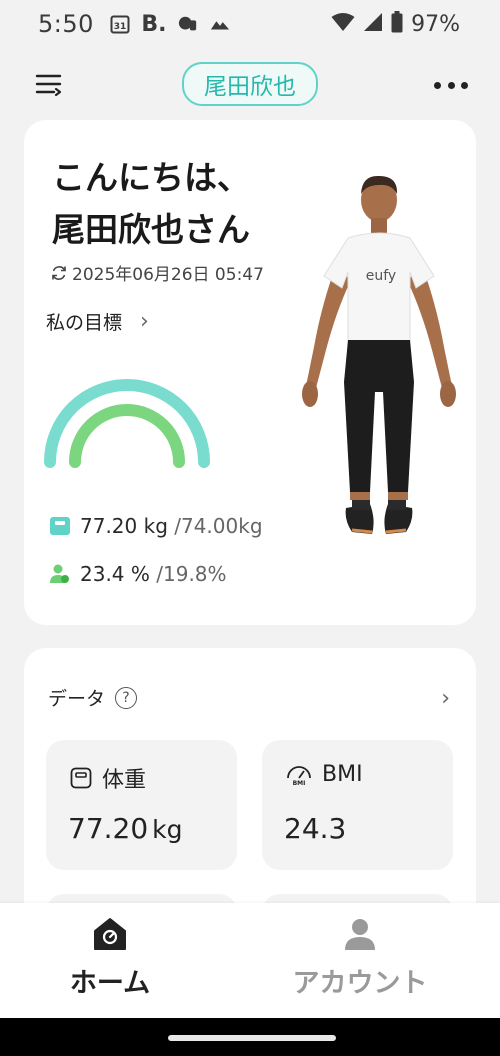  I want to click on battery-icon, so click(397, 24).